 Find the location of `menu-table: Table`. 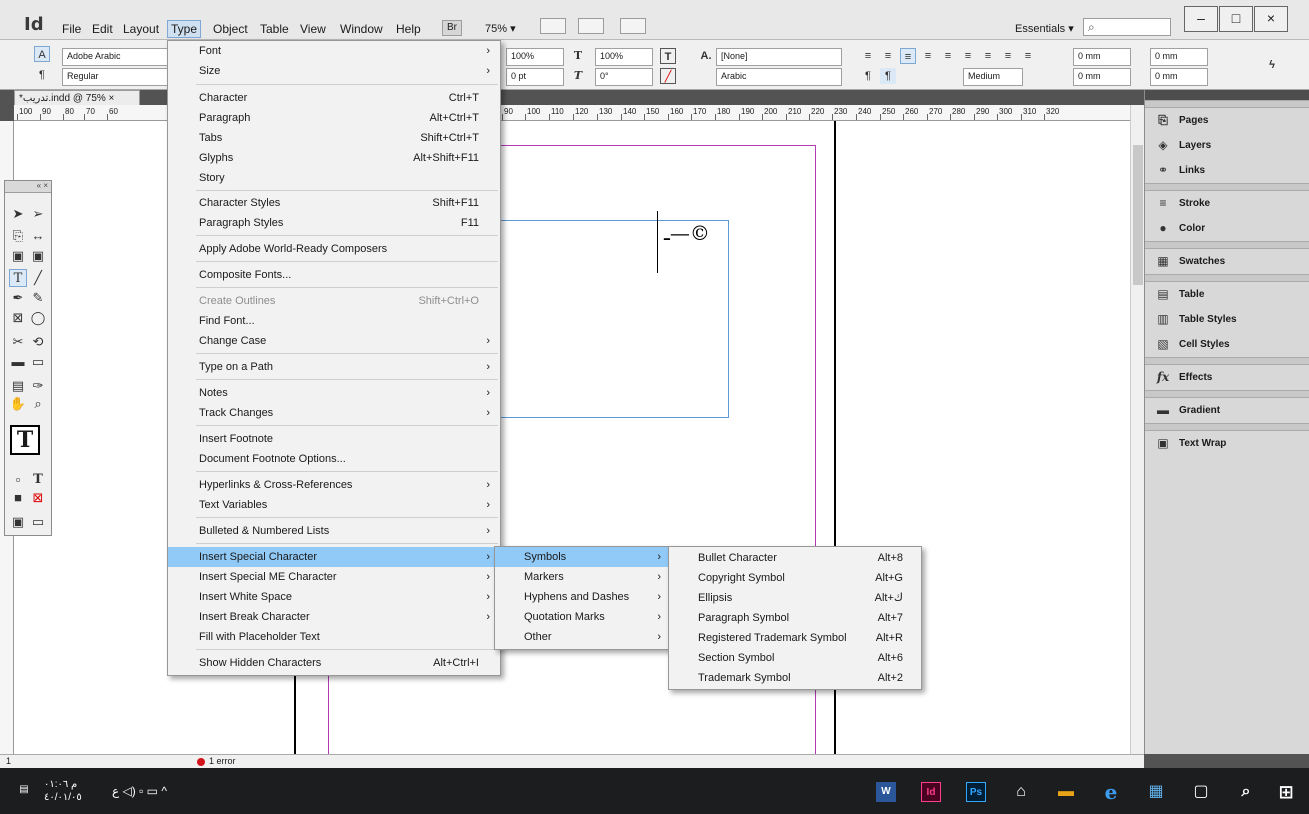

menu-table: Table is located at coordinates (274, 29).